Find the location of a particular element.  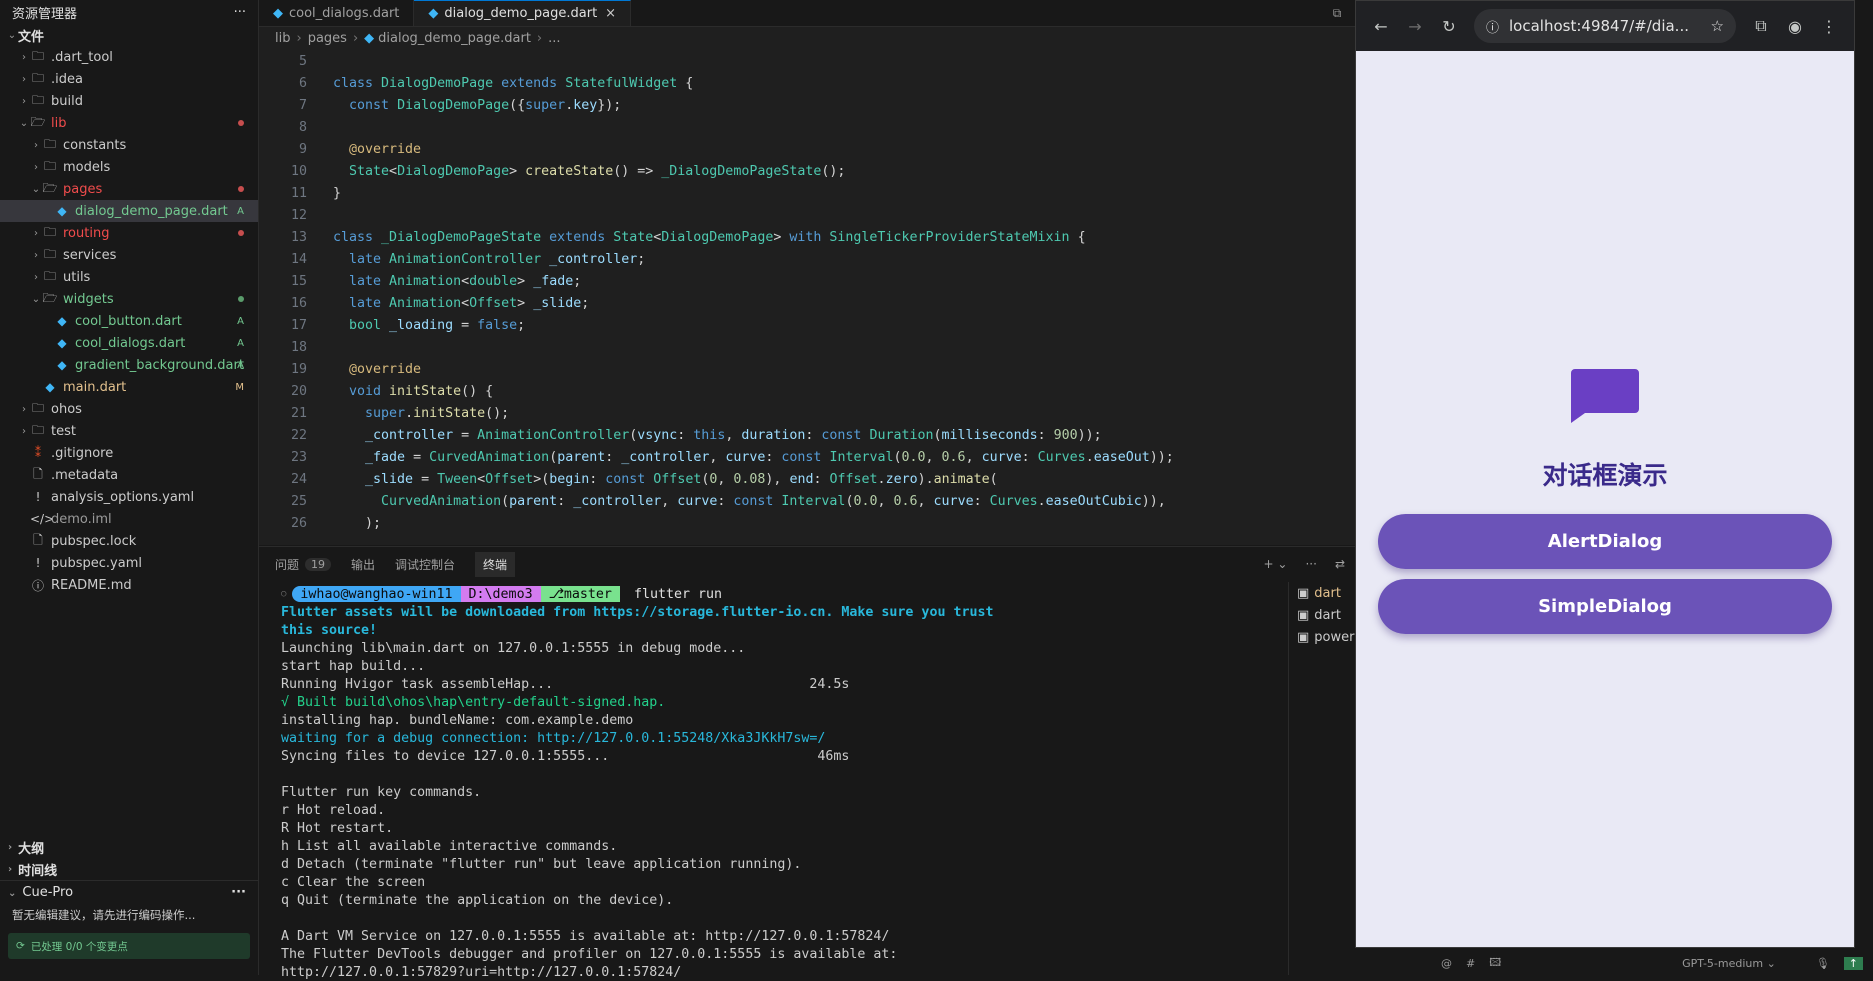

cast-icon: ⧉ is located at coordinates (1761, 26).